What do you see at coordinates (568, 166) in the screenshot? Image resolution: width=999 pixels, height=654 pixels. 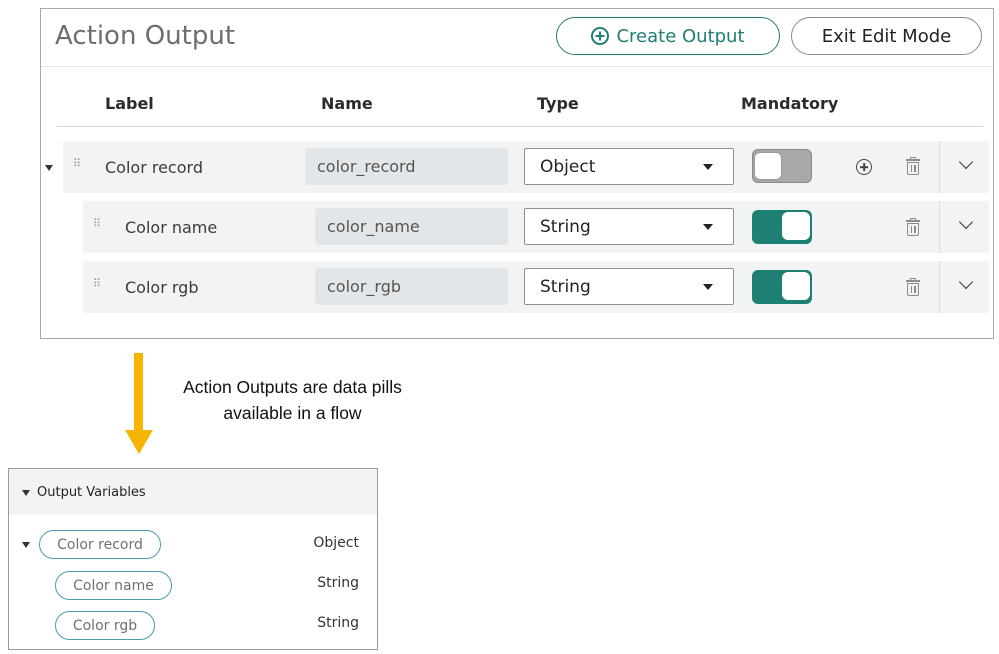 I see `type-select-value: Object` at bounding box center [568, 166].